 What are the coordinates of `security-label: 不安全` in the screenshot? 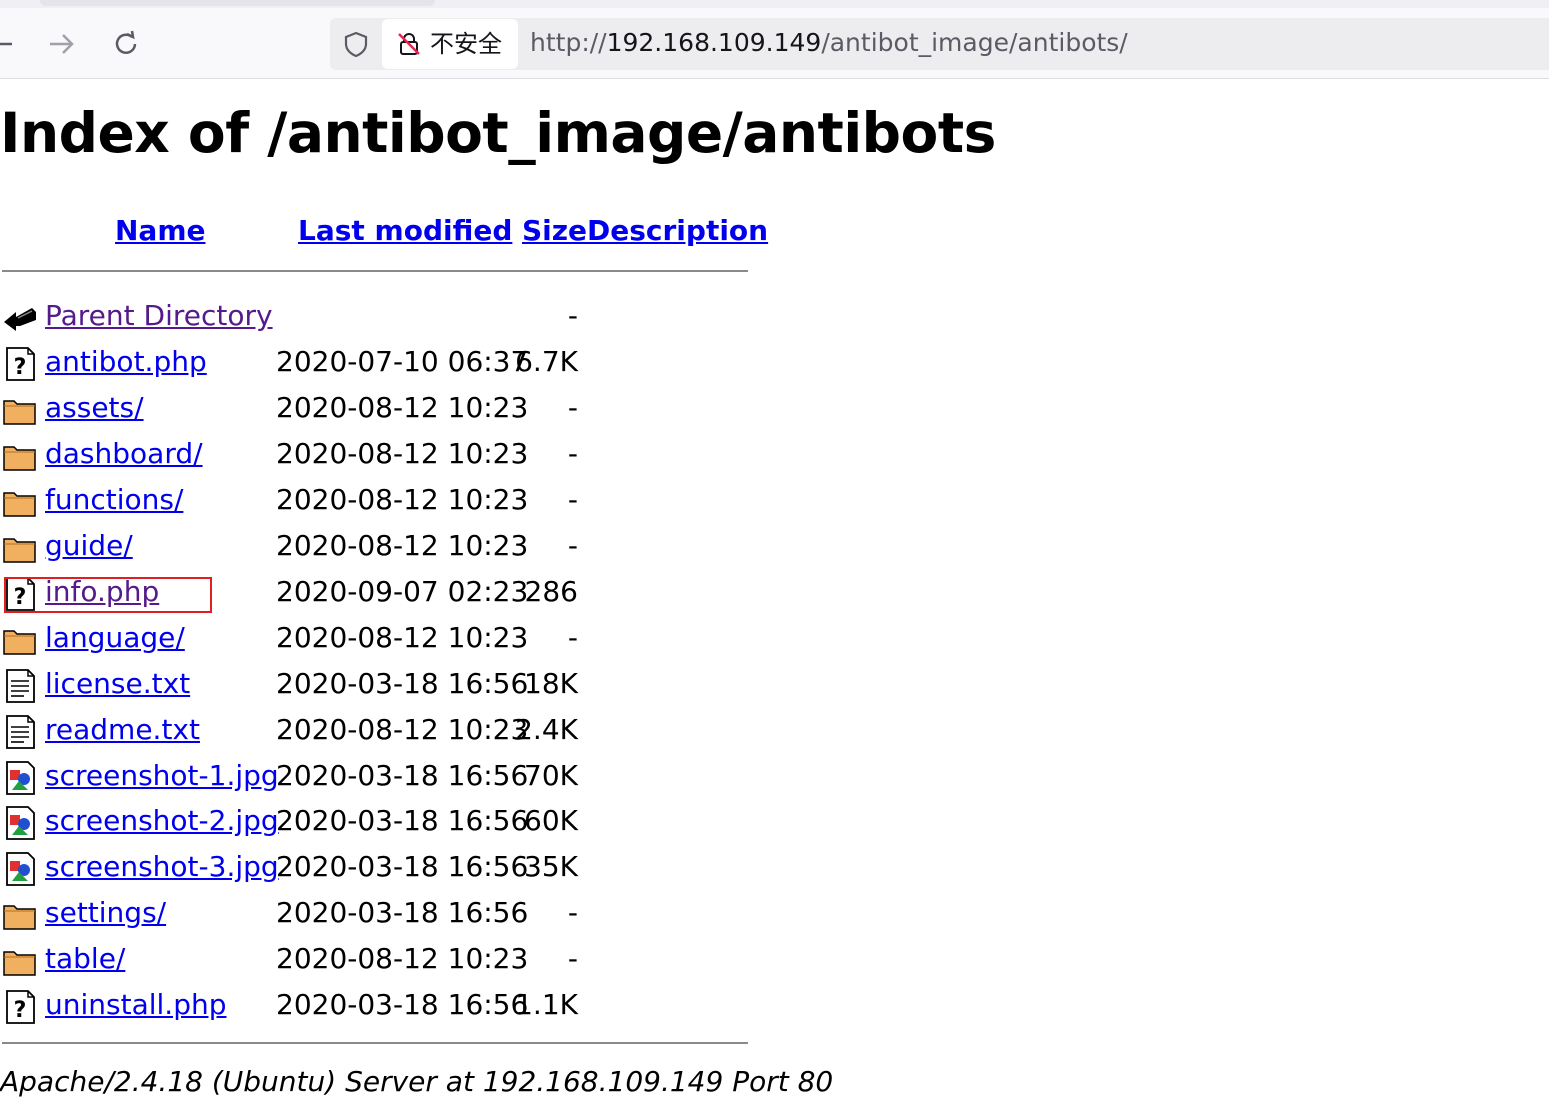 It's located at (466, 44).